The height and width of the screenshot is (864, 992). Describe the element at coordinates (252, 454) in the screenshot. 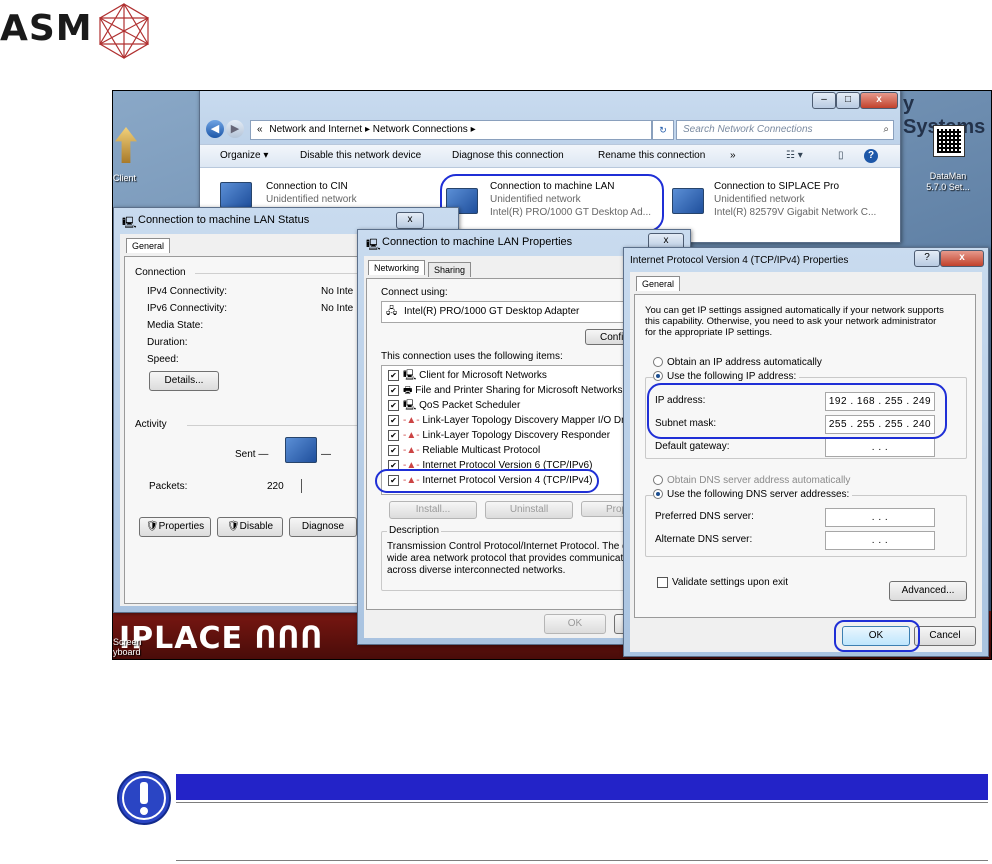

I see `sent-label: Sent —` at that location.